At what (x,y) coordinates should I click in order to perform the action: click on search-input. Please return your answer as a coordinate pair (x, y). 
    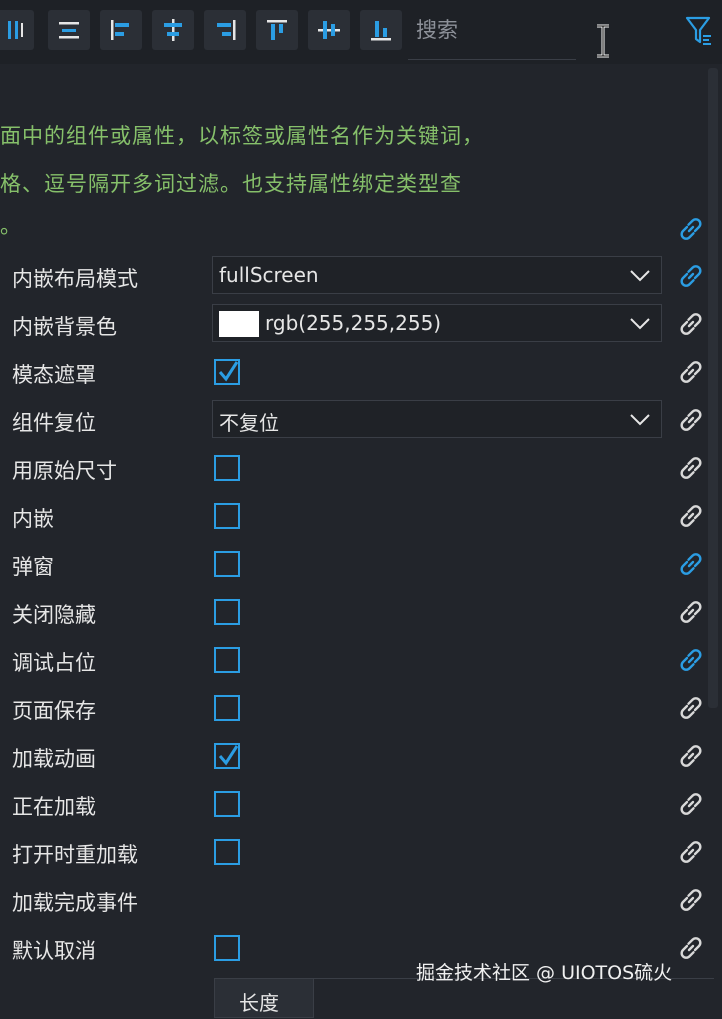
    Looking at the image, I should click on (498, 30).